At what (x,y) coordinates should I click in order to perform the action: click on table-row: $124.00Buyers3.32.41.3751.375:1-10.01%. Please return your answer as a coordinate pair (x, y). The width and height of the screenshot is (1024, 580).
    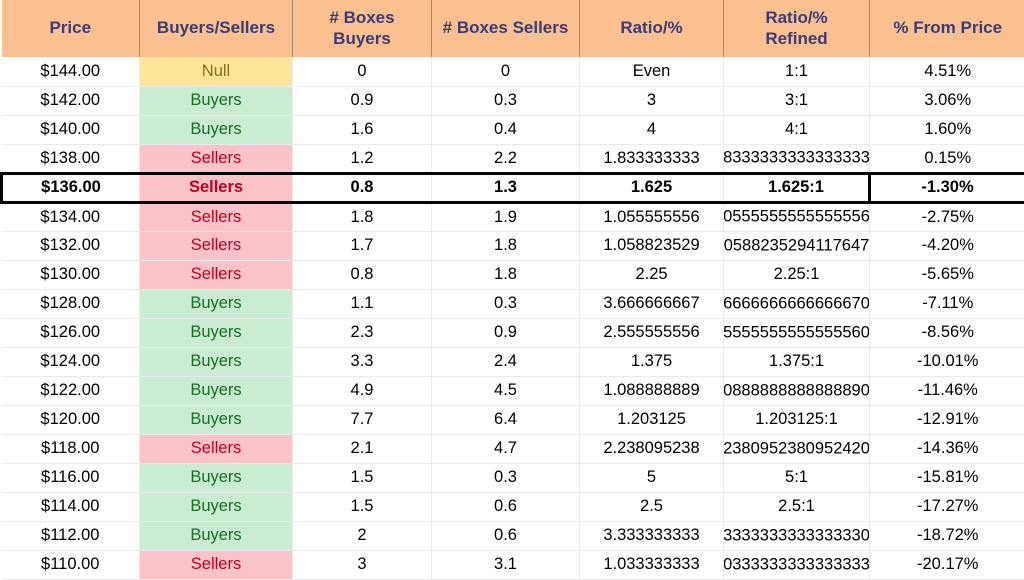
    Looking at the image, I should click on (513, 361).